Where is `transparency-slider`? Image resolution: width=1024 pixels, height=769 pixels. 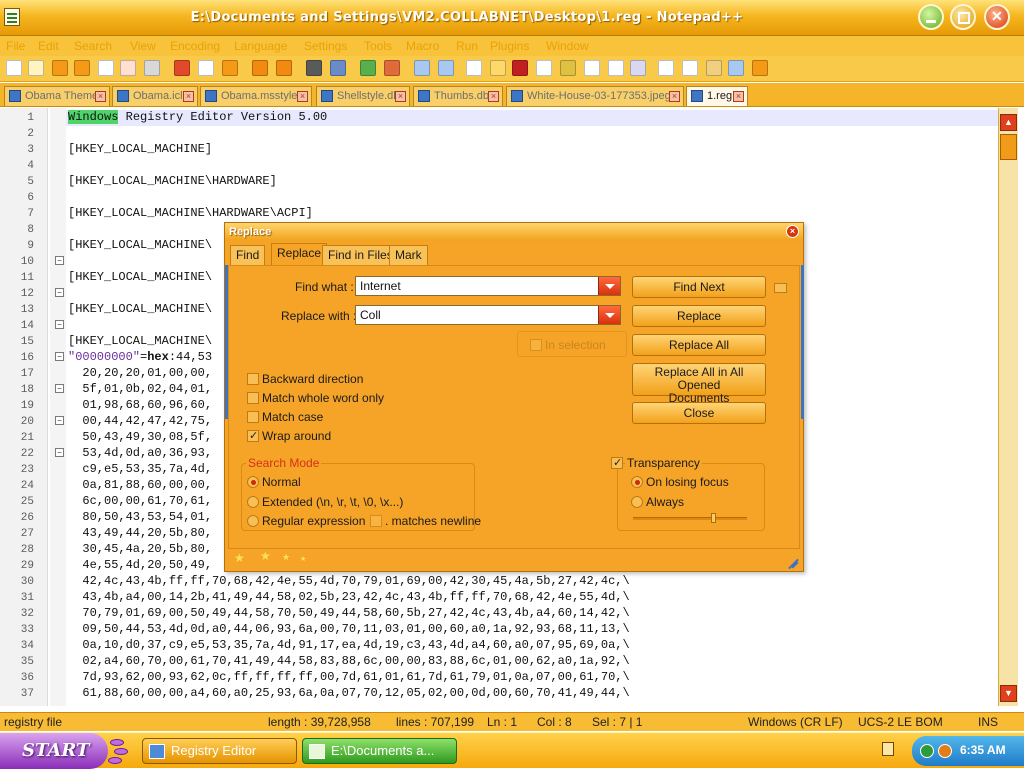
transparency-slider is located at coordinates (690, 518).